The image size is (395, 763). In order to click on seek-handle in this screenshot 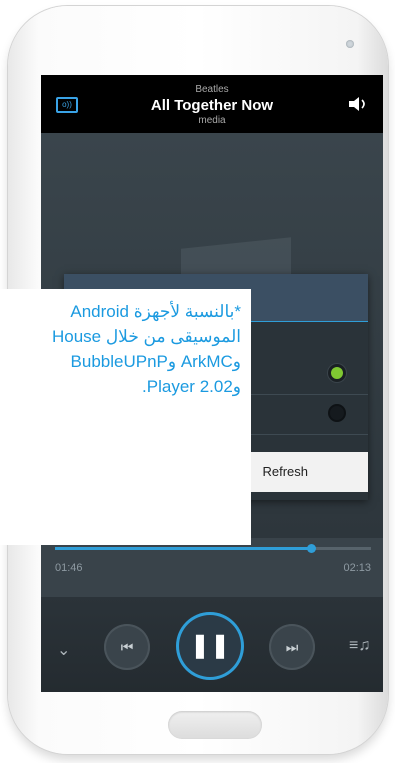, I will do `click(311, 548)`.